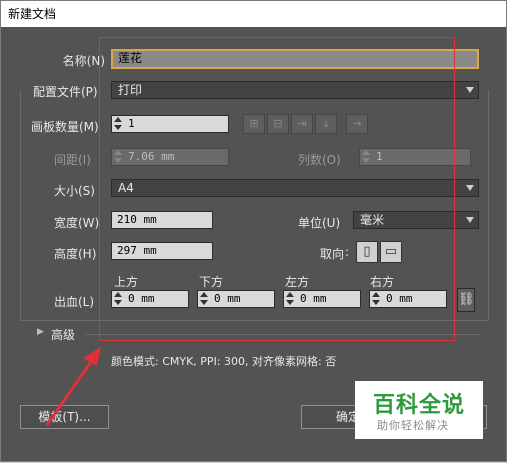 The image size is (507, 463). I want to click on watermark-subtitle: 助你轻松解决, so click(413, 425).